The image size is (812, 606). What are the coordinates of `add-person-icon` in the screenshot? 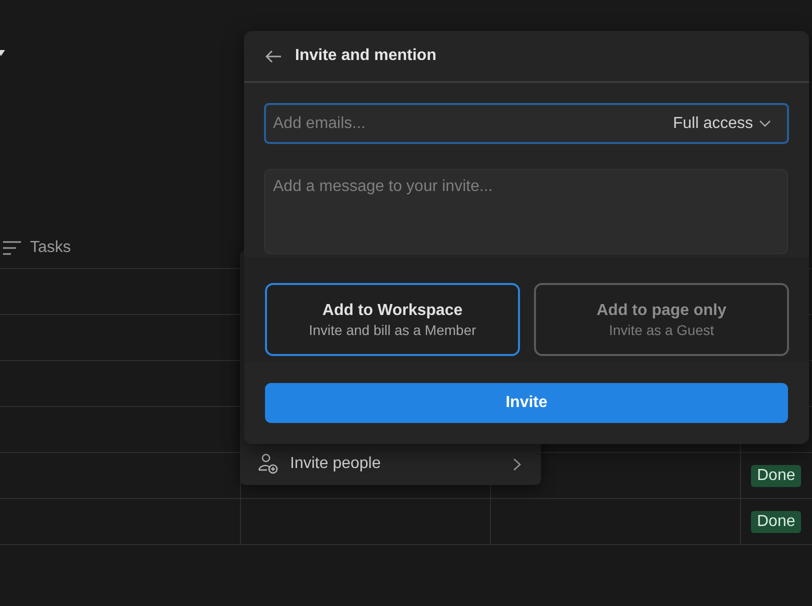 It's located at (269, 464).